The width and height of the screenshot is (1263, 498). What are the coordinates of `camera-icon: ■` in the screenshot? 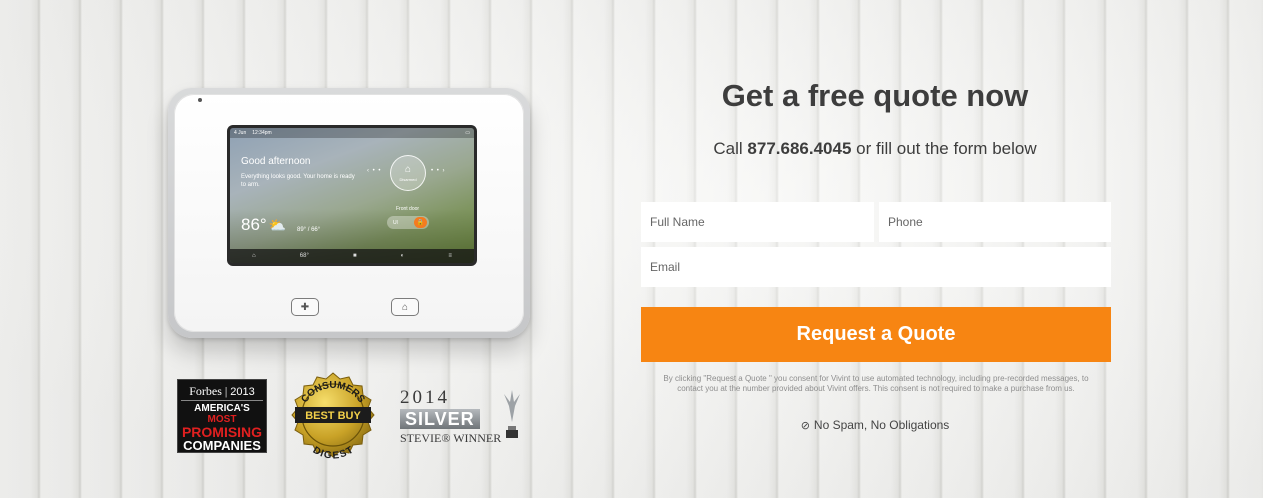 It's located at (354, 256).